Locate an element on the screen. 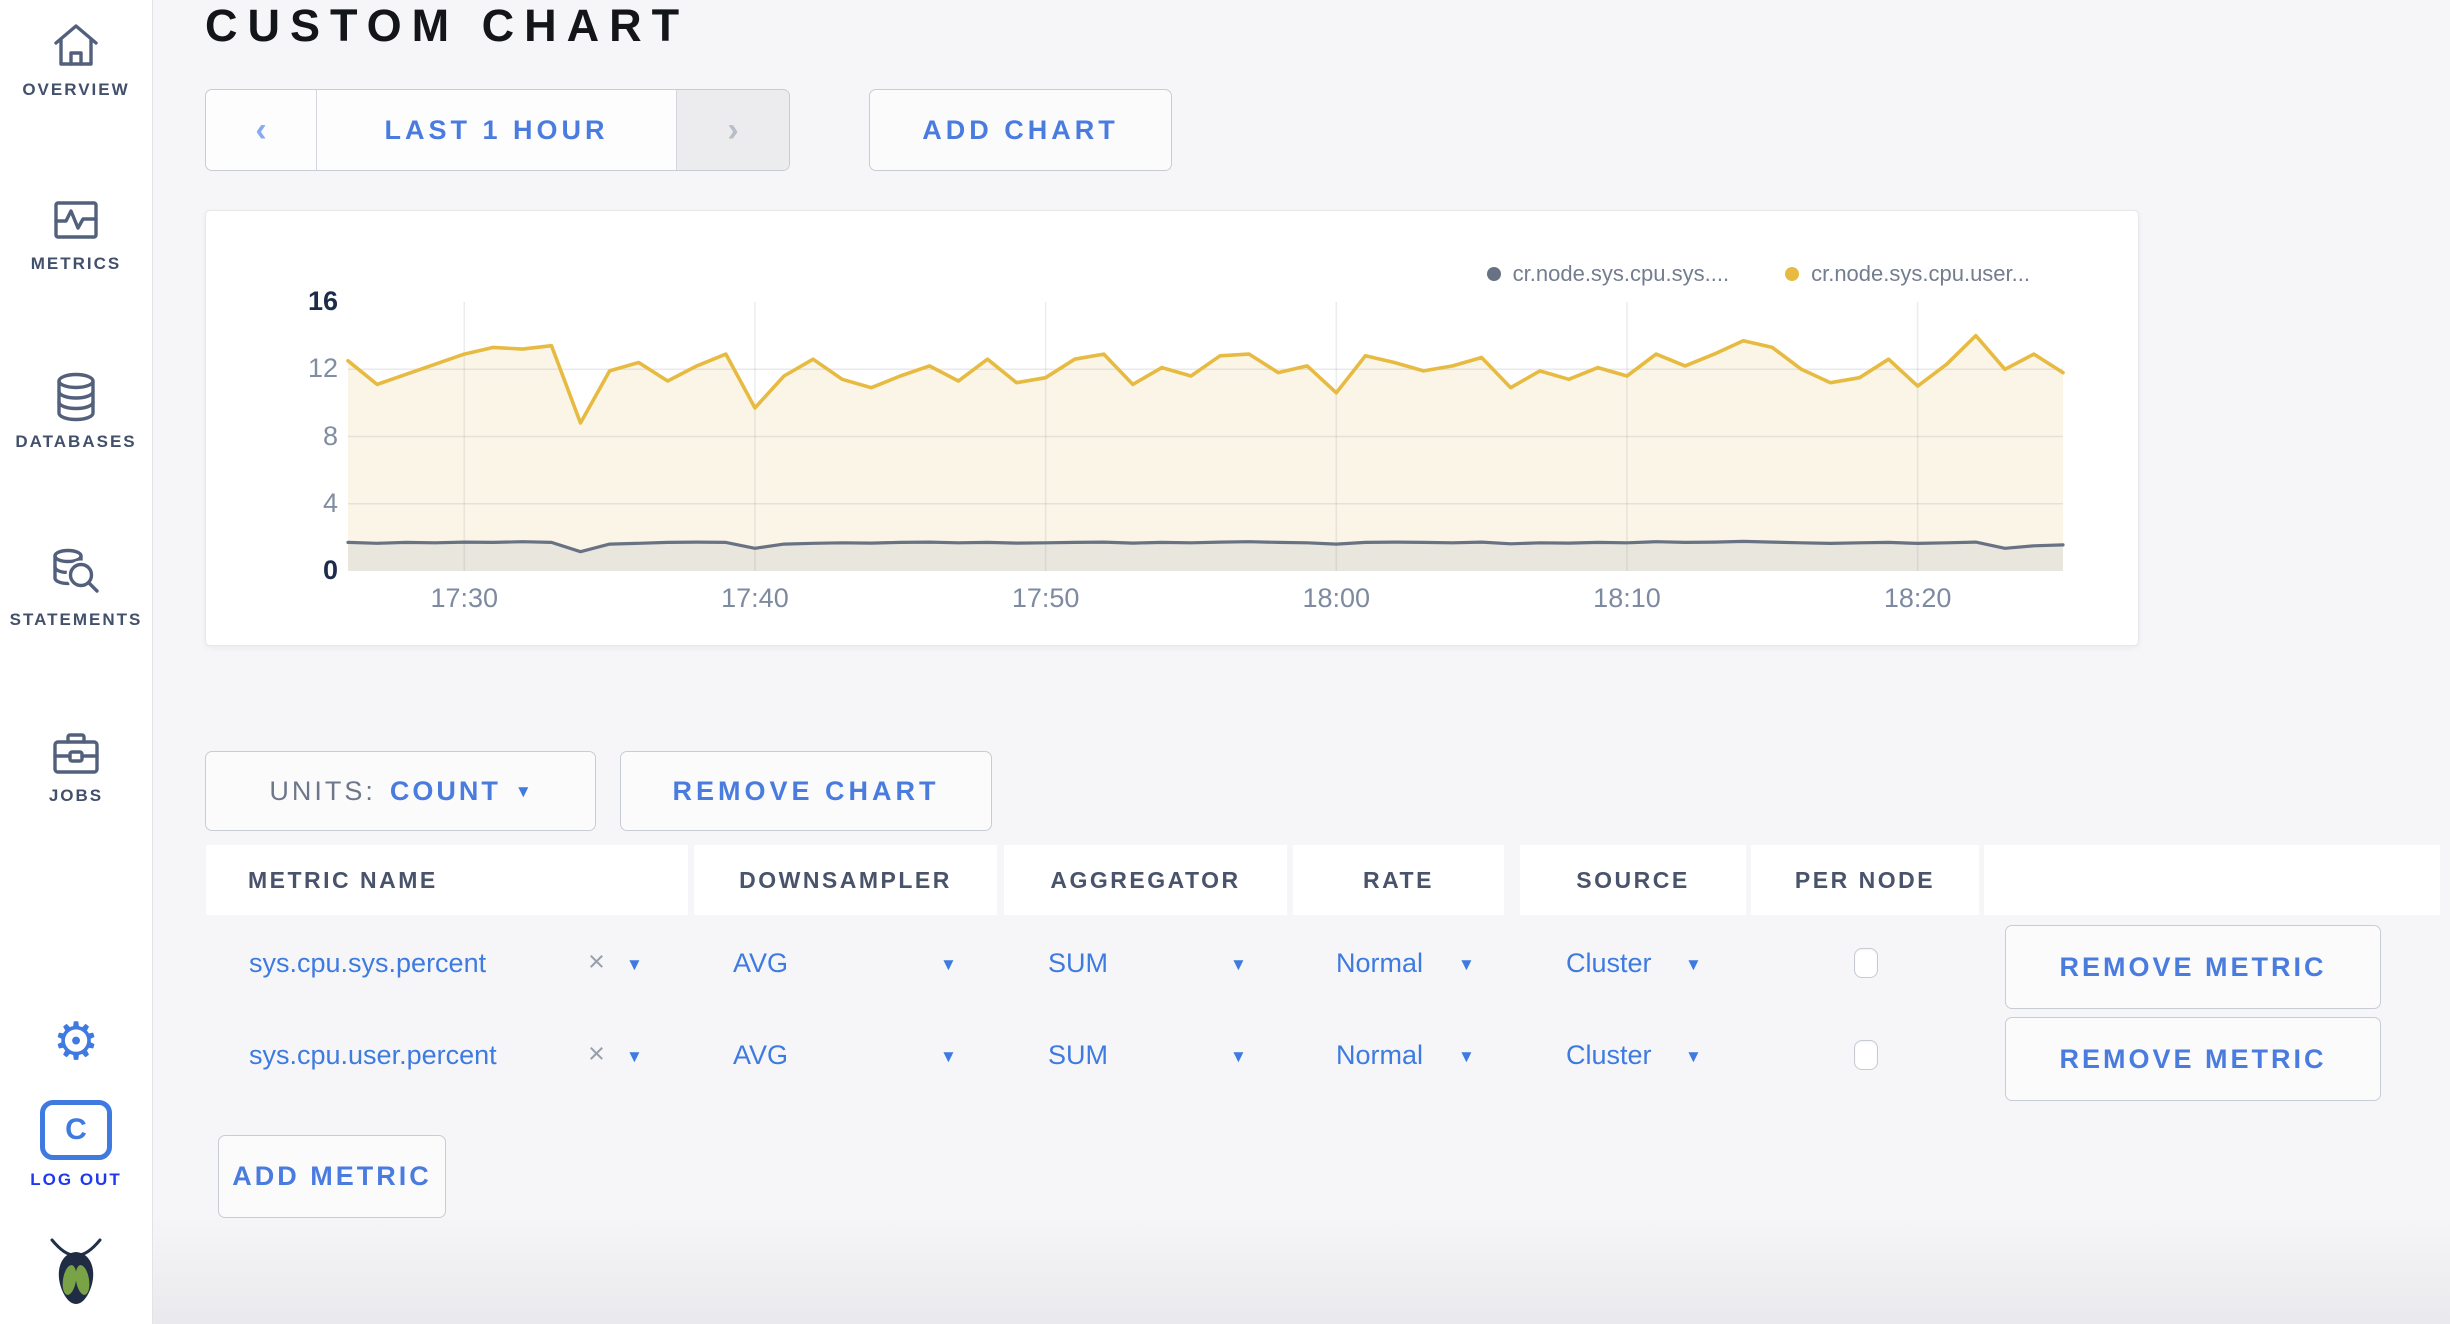 This screenshot has width=2450, height=1324. logout-label: LOG OUT is located at coordinates (76, 1179).